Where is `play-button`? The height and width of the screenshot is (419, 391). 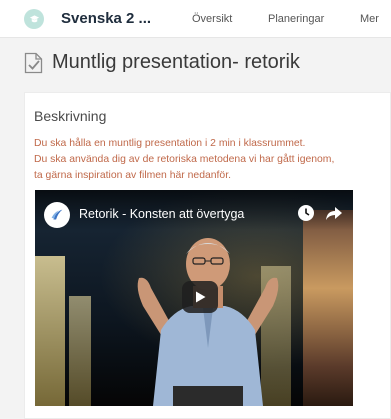
play-button is located at coordinates (200, 297).